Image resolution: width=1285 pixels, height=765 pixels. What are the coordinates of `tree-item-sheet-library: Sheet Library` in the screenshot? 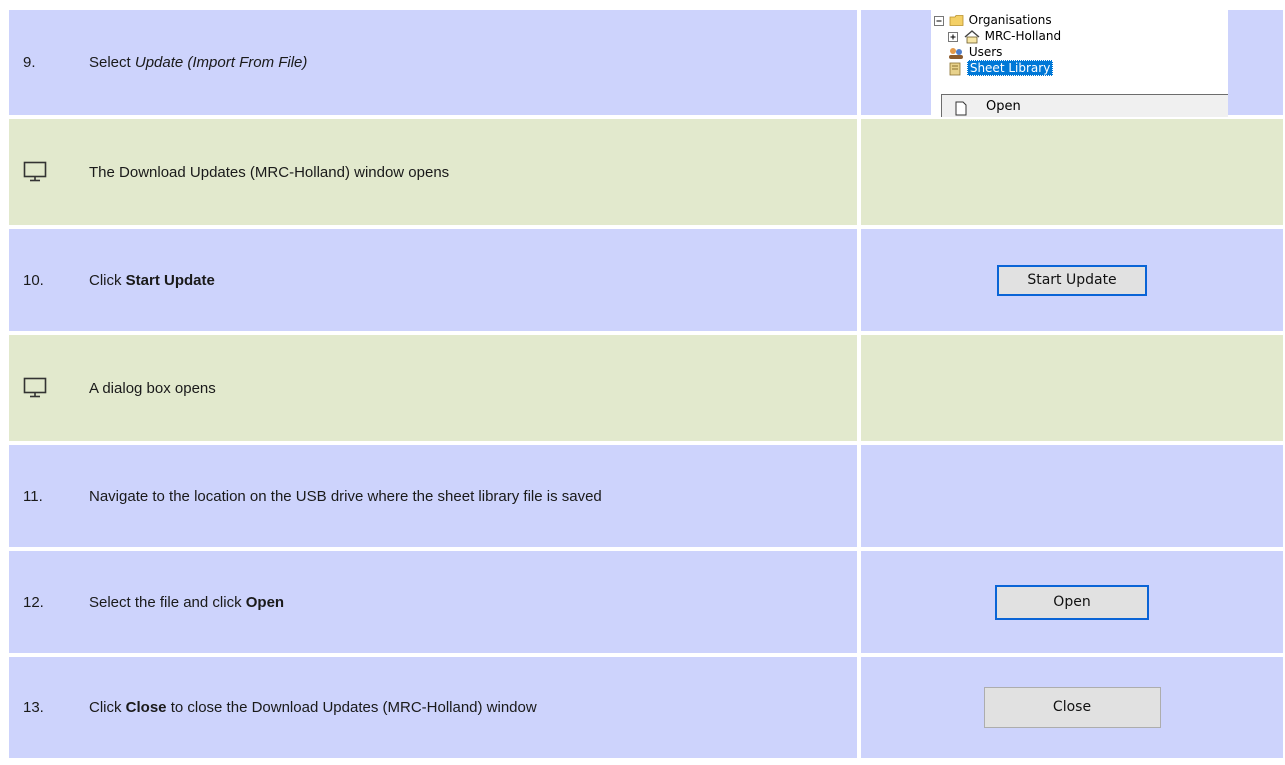 It's located at (1000, 68).